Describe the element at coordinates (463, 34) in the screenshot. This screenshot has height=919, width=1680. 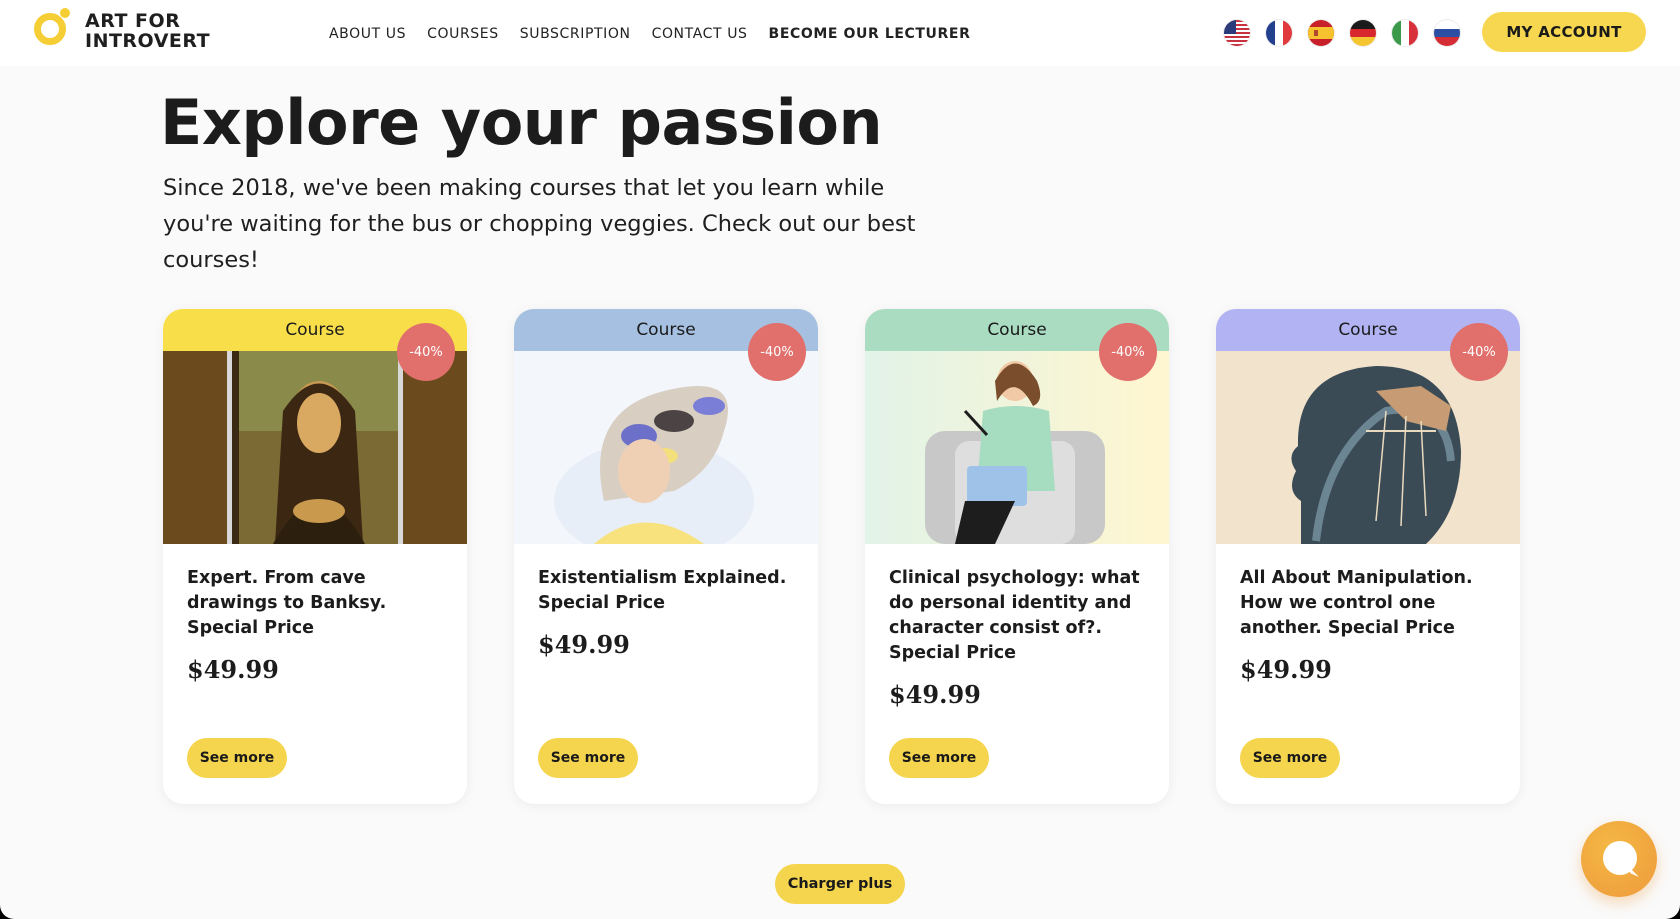
I see `nav-courses: COURSES` at that location.